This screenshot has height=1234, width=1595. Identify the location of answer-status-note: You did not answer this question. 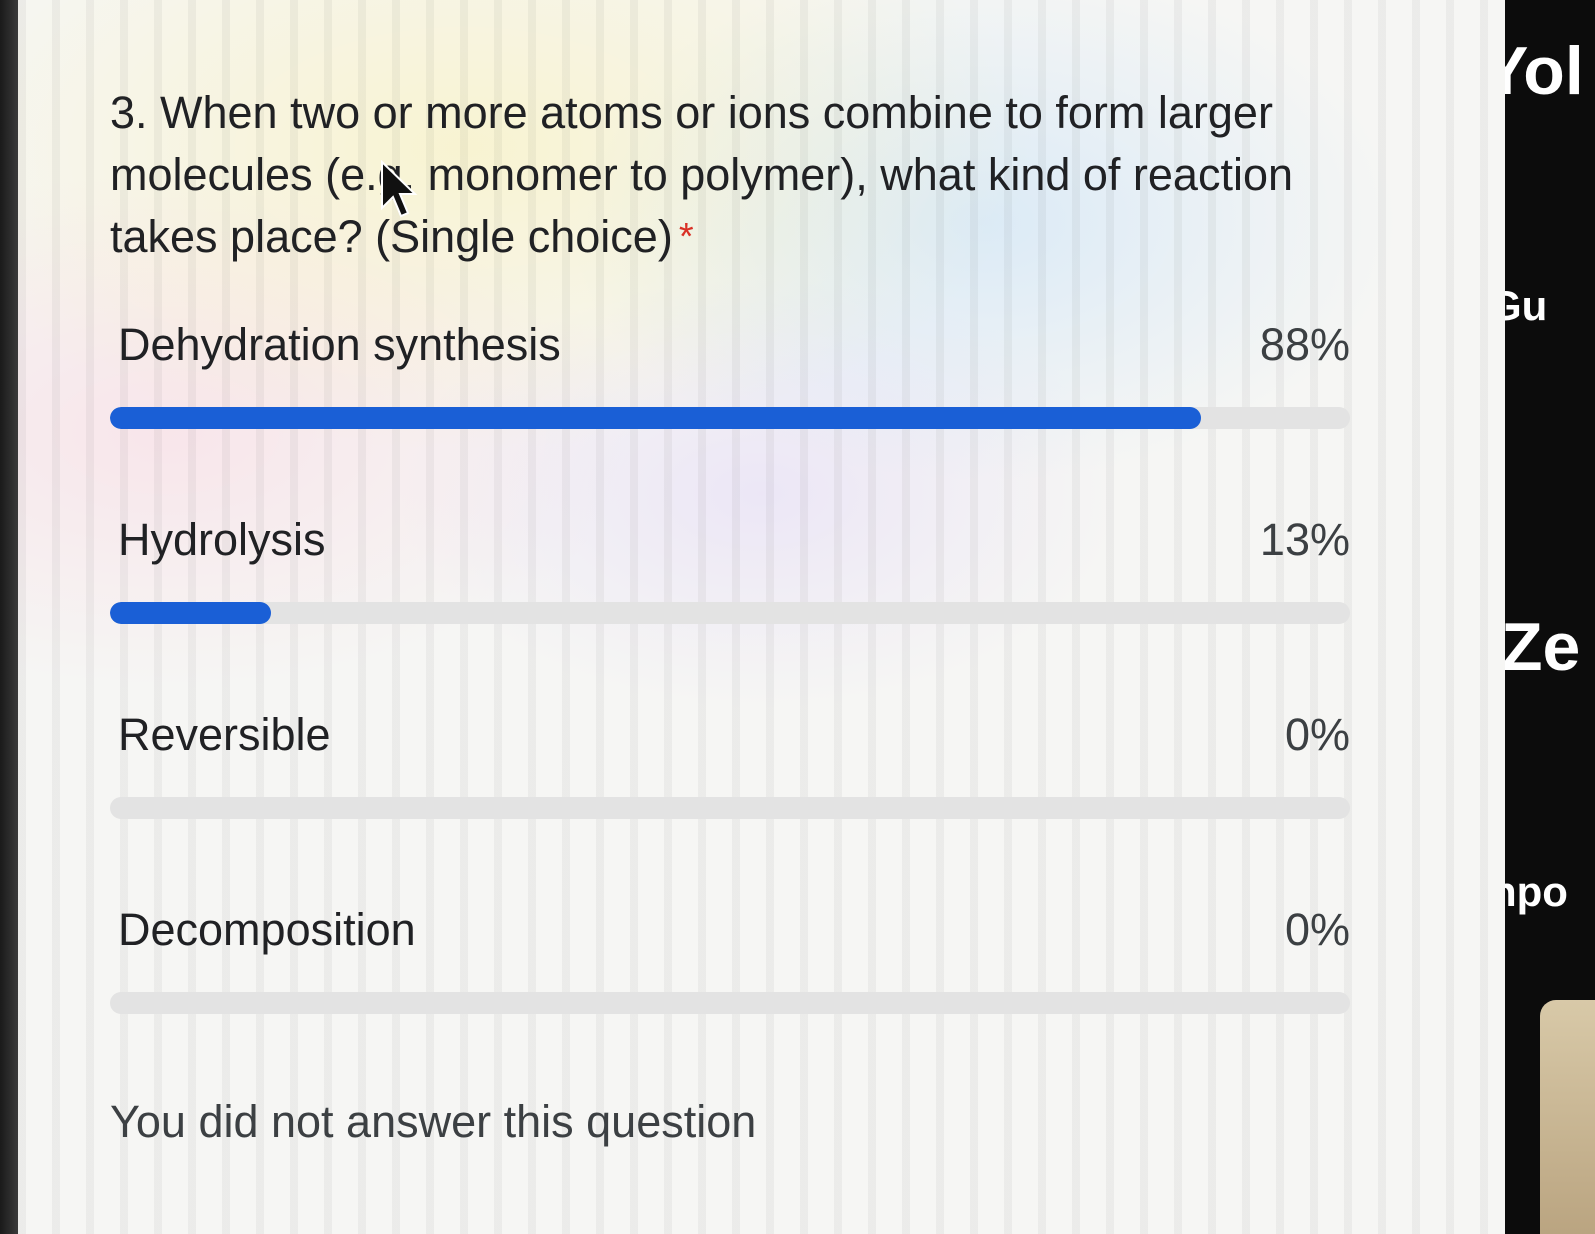
(433, 1121).